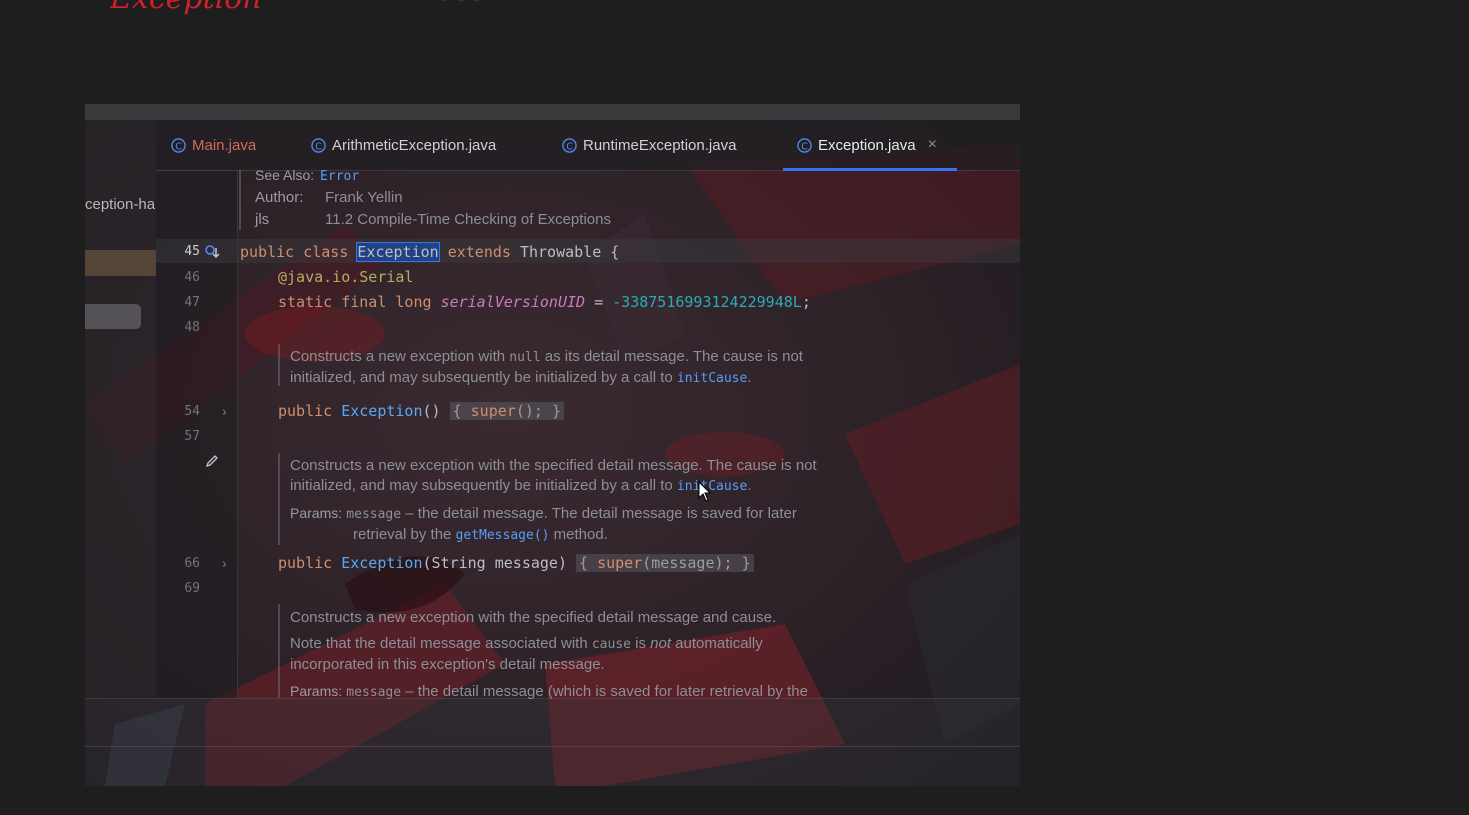 The height and width of the screenshot is (815, 1469). What do you see at coordinates (468, 219) in the screenshot?
I see `jls-value: 11.2 Compile-Time Checking of Exceptions` at bounding box center [468, 219].